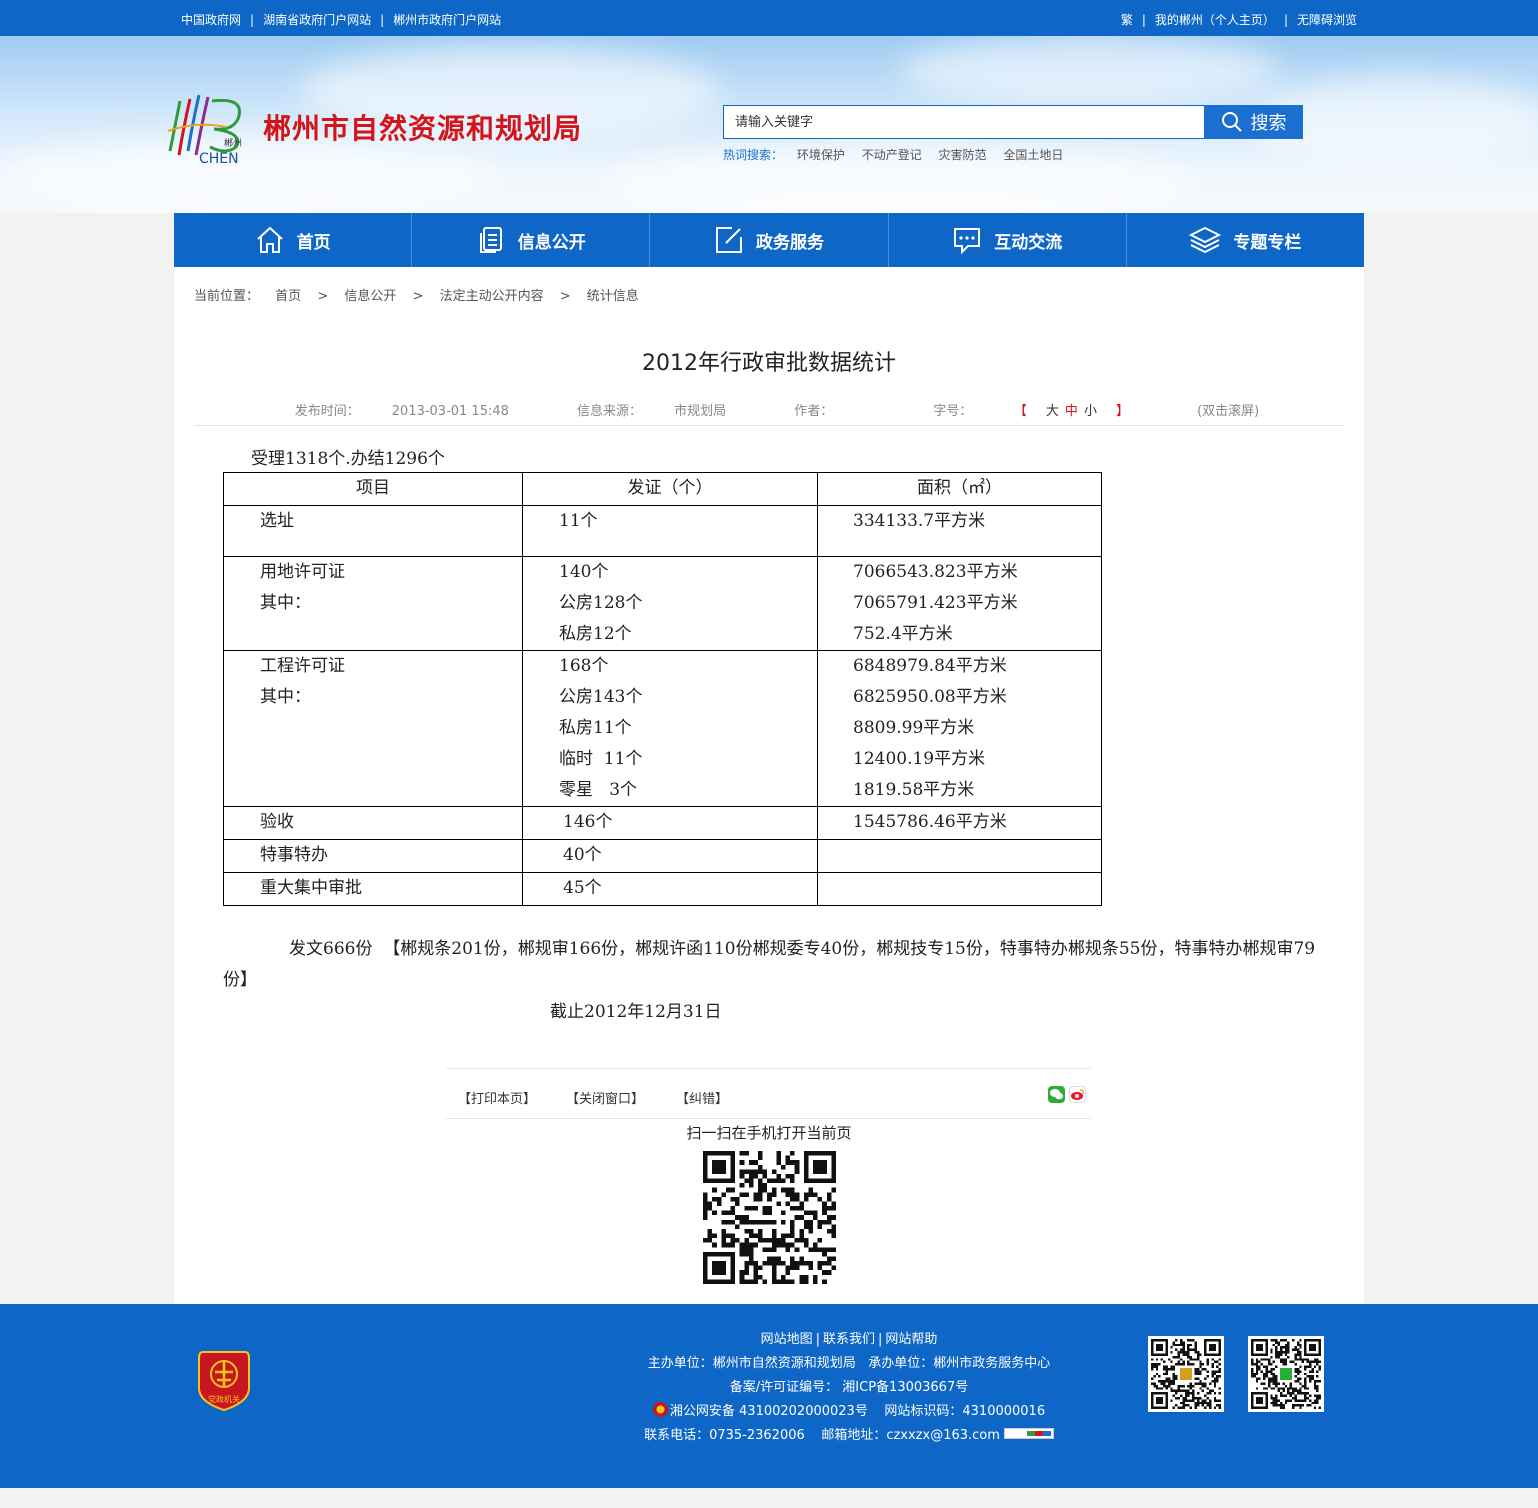  Describe the element at coordinates (317, 20) in the screenshot. I see `link-hunan-gov: 湖南省政府门户网站` at that location.